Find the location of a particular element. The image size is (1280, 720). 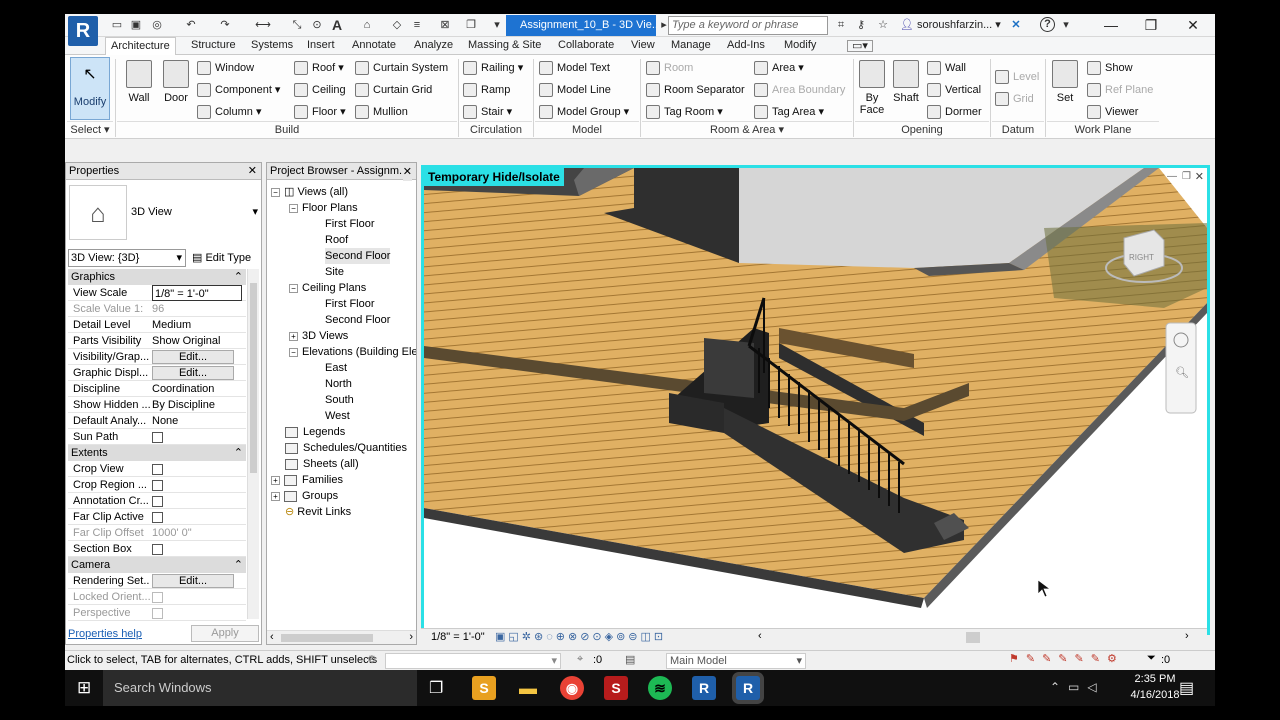

tag-area-button: Tag Area ▾ is located at coordinates (789, 112).